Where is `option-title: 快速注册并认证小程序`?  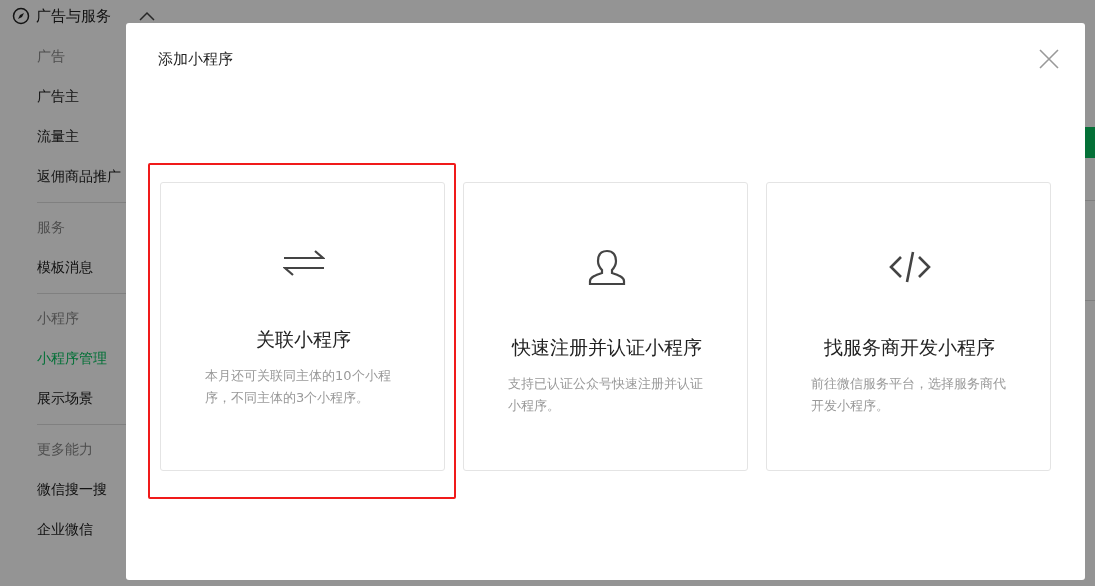
option-title: 快速注册并认证小程序 is located at coordinates (606, 347).